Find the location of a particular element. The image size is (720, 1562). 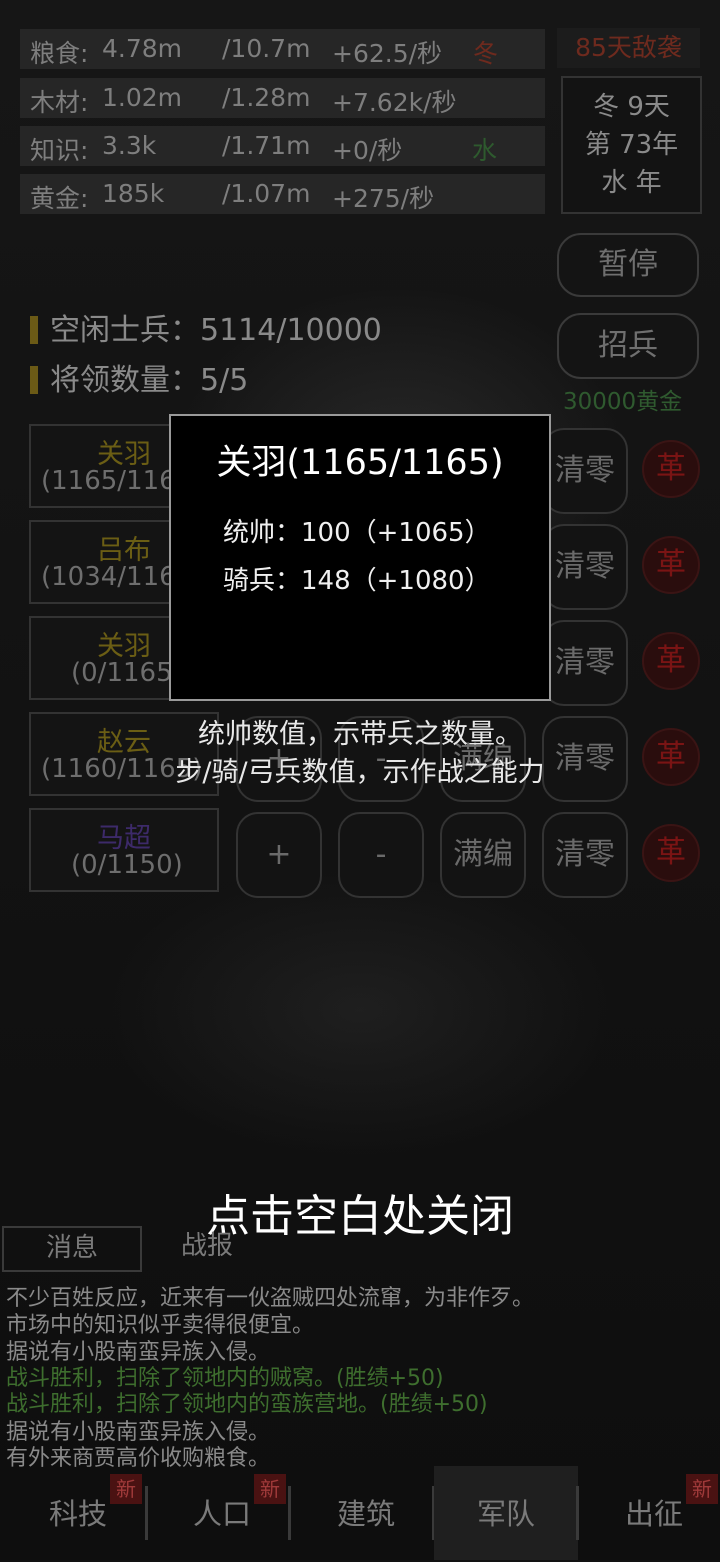

resource-amount: 185k is located at coordinates (133, 193).